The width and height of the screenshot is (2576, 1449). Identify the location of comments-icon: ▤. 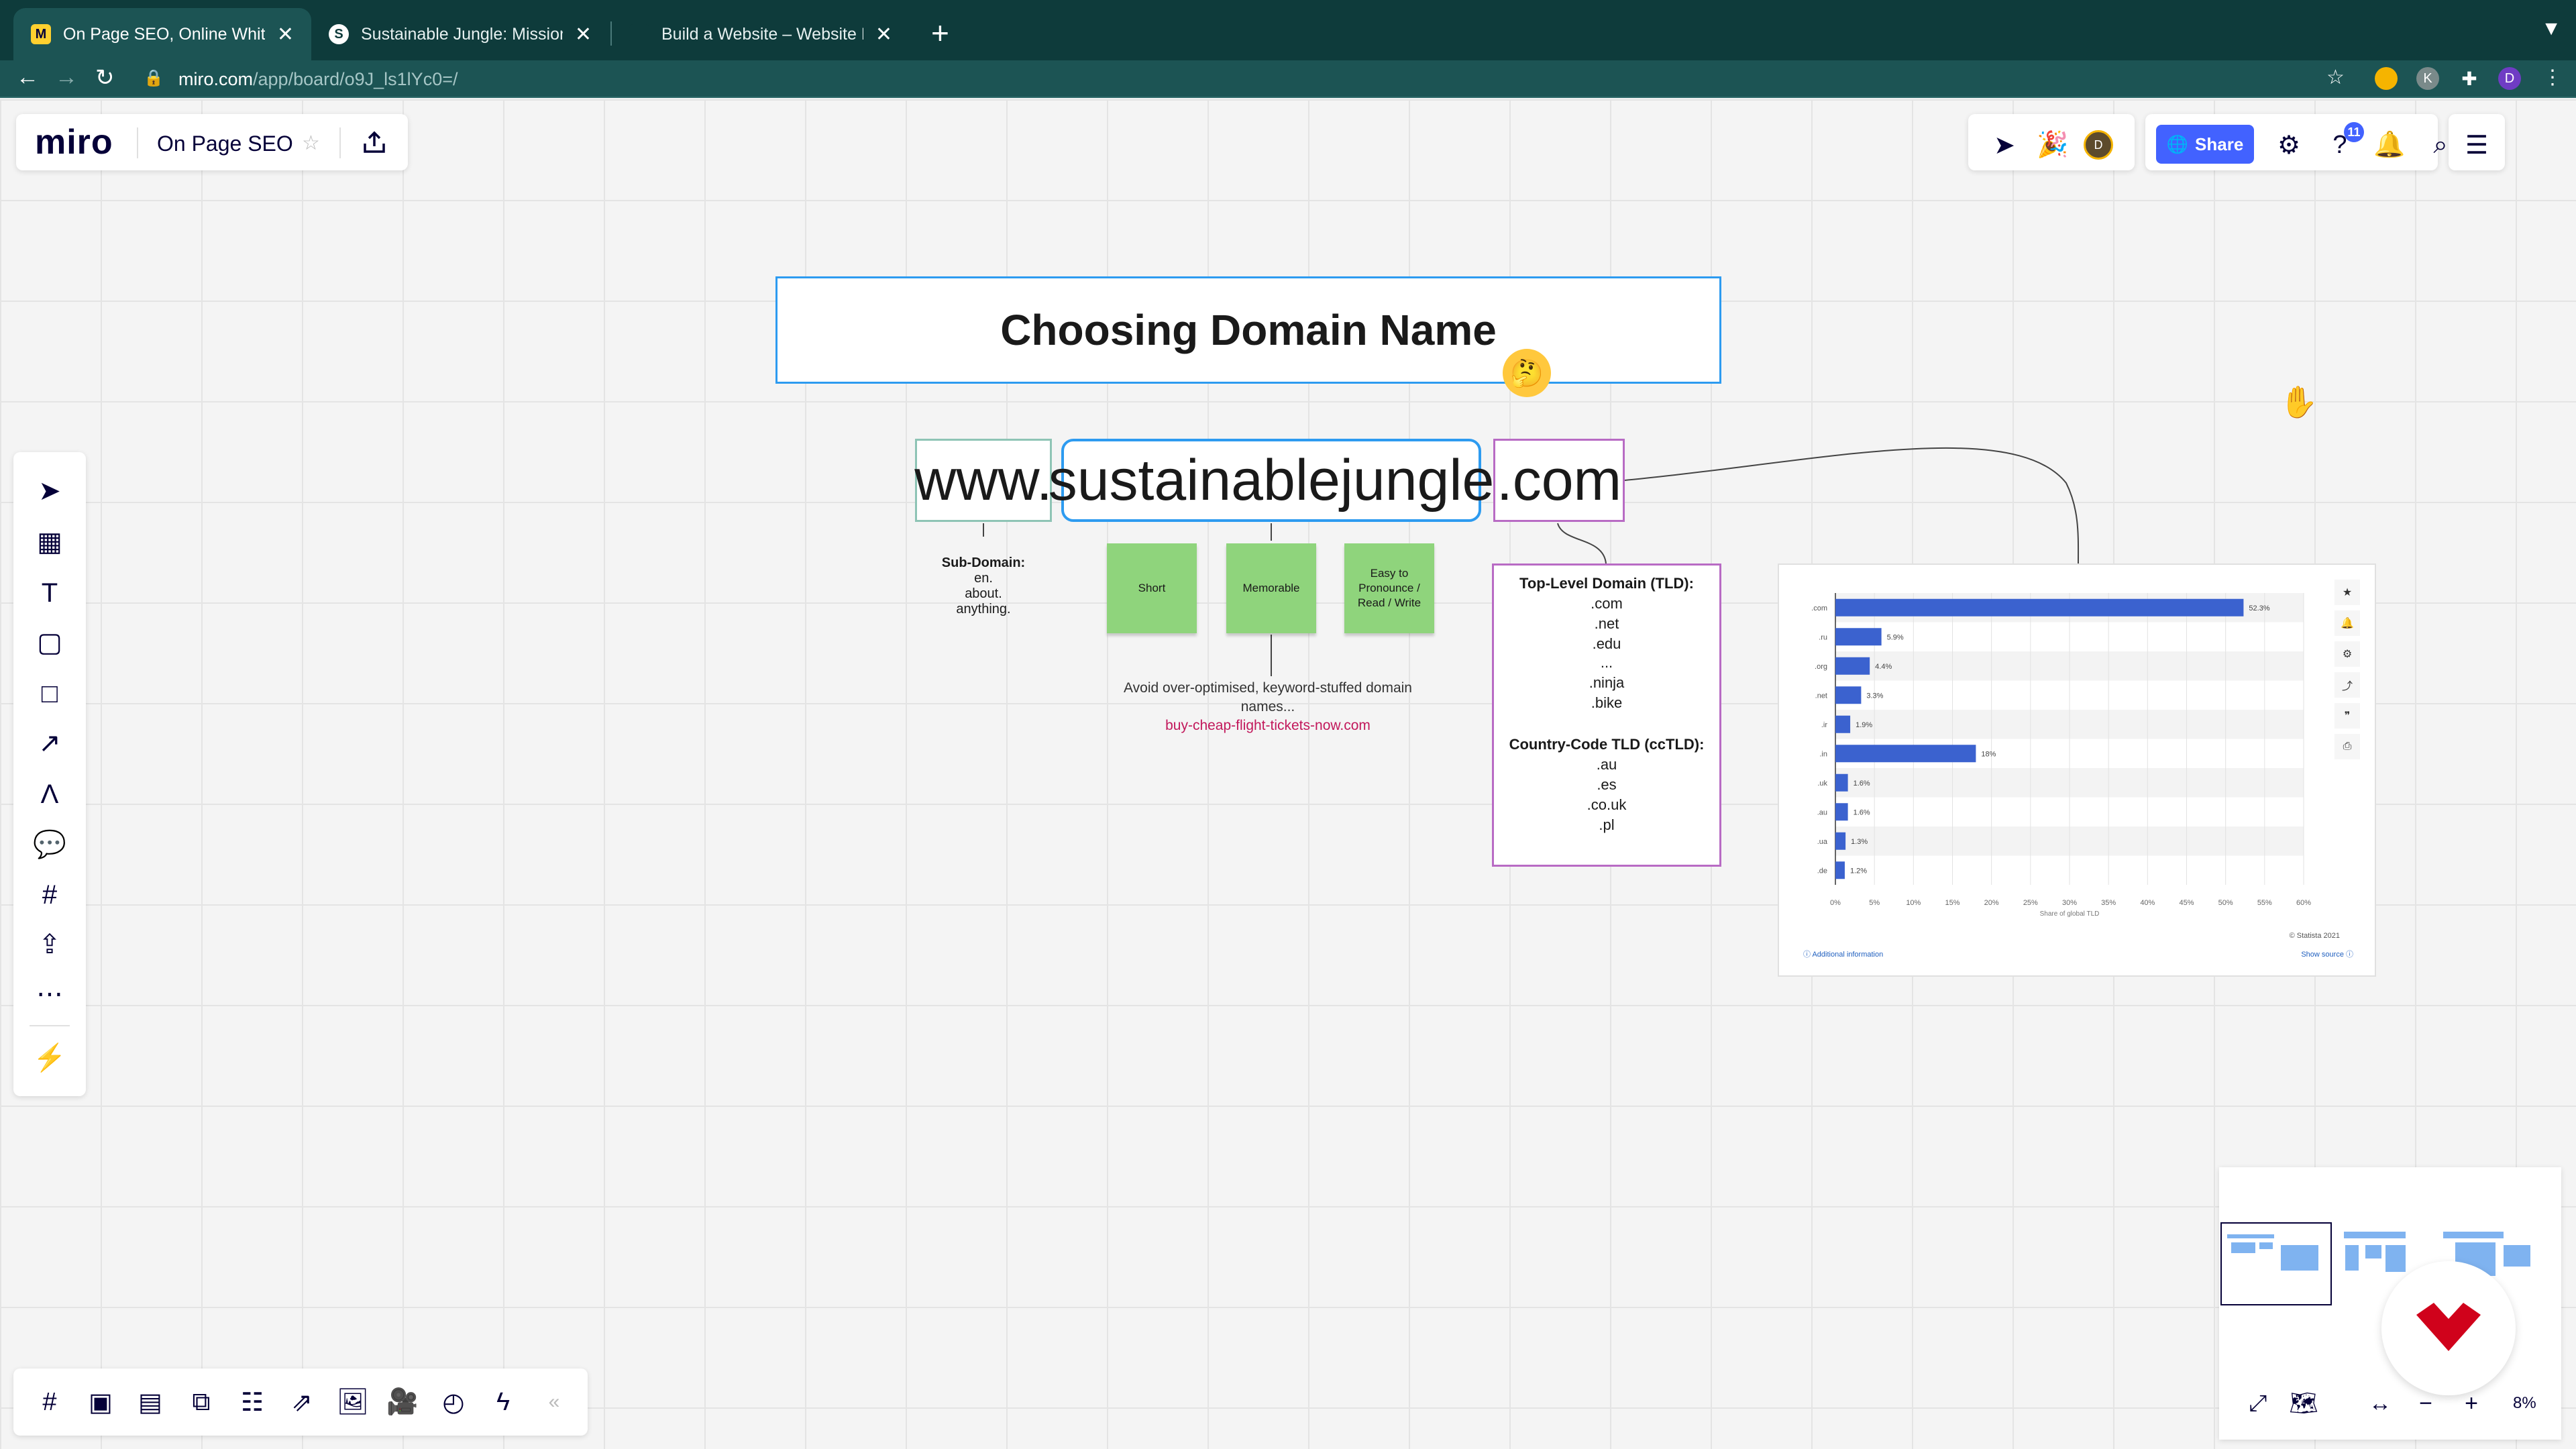
(150, 1402).